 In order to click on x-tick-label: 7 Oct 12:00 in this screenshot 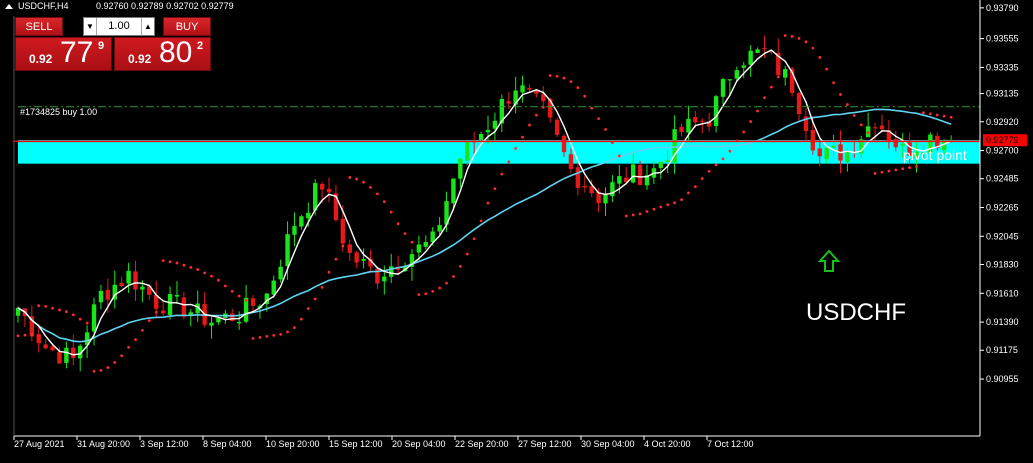, I will do `click(730, 444)`.